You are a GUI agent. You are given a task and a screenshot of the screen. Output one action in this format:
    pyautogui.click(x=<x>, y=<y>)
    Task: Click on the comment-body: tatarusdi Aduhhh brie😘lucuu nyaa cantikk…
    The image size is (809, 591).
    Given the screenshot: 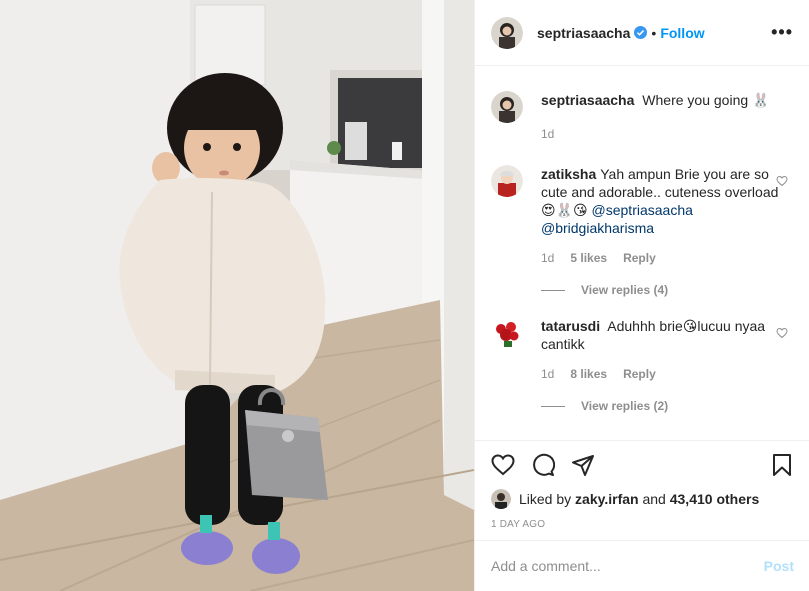 What is the action you would take?
    pyautogui.click(x=667, y=350)
    